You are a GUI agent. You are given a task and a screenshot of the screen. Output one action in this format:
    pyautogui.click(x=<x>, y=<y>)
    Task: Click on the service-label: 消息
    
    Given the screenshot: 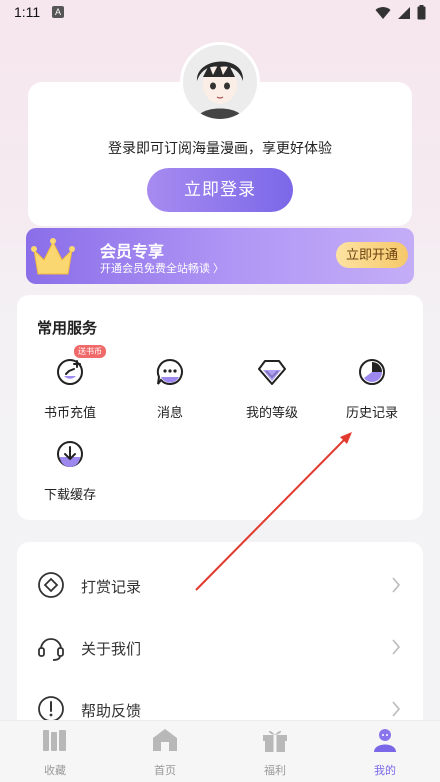 What is the action you would take?
    pyautogui.click(x=169, y=412)
    